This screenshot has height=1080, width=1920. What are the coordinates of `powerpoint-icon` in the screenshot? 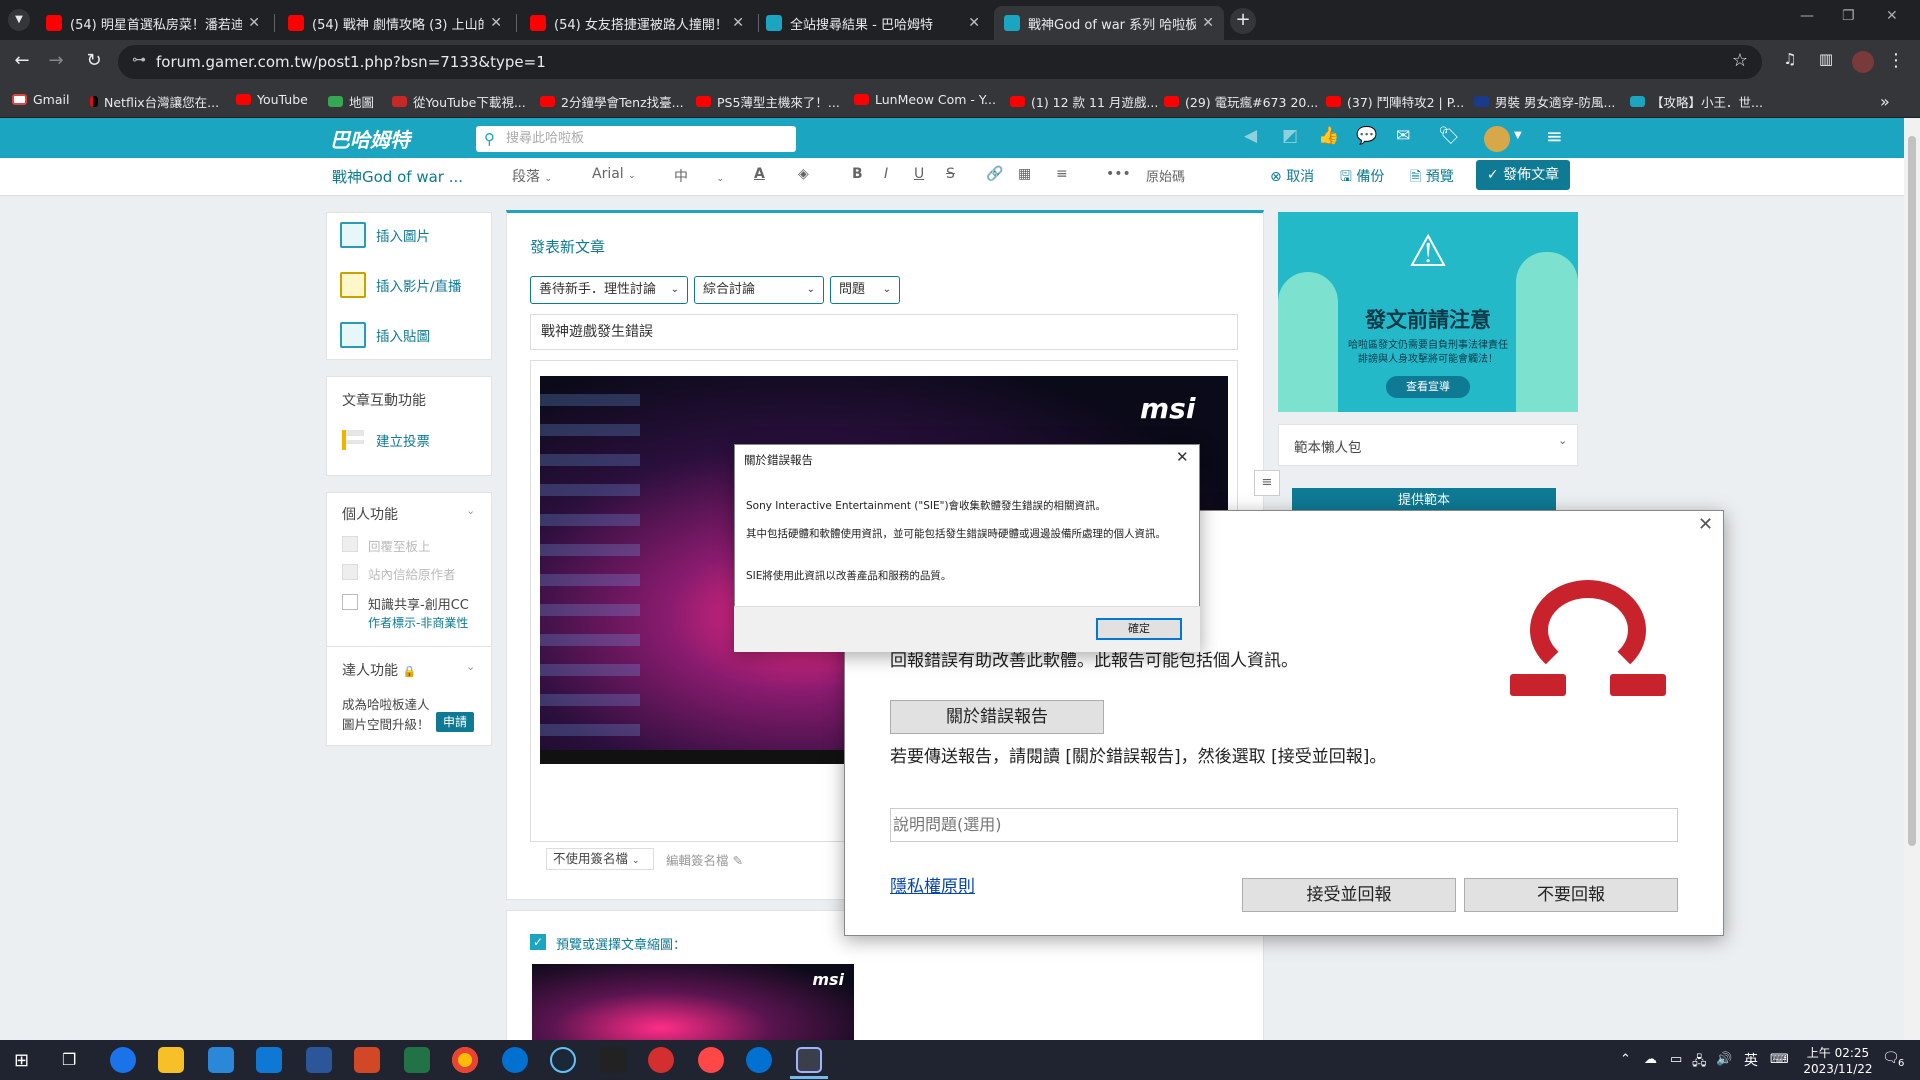 It's located at (367, 1060).